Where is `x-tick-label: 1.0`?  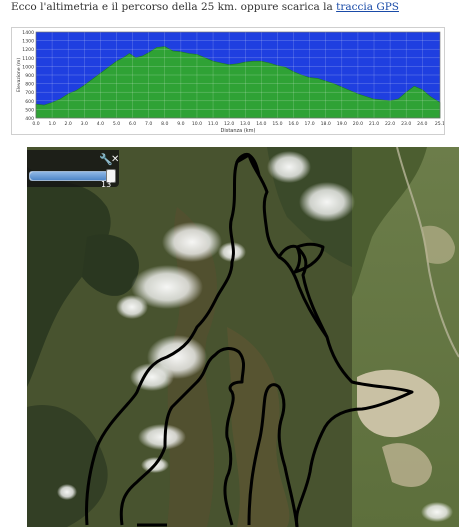
x-tick-label: 1.0 is located at coordinates (51, 124).